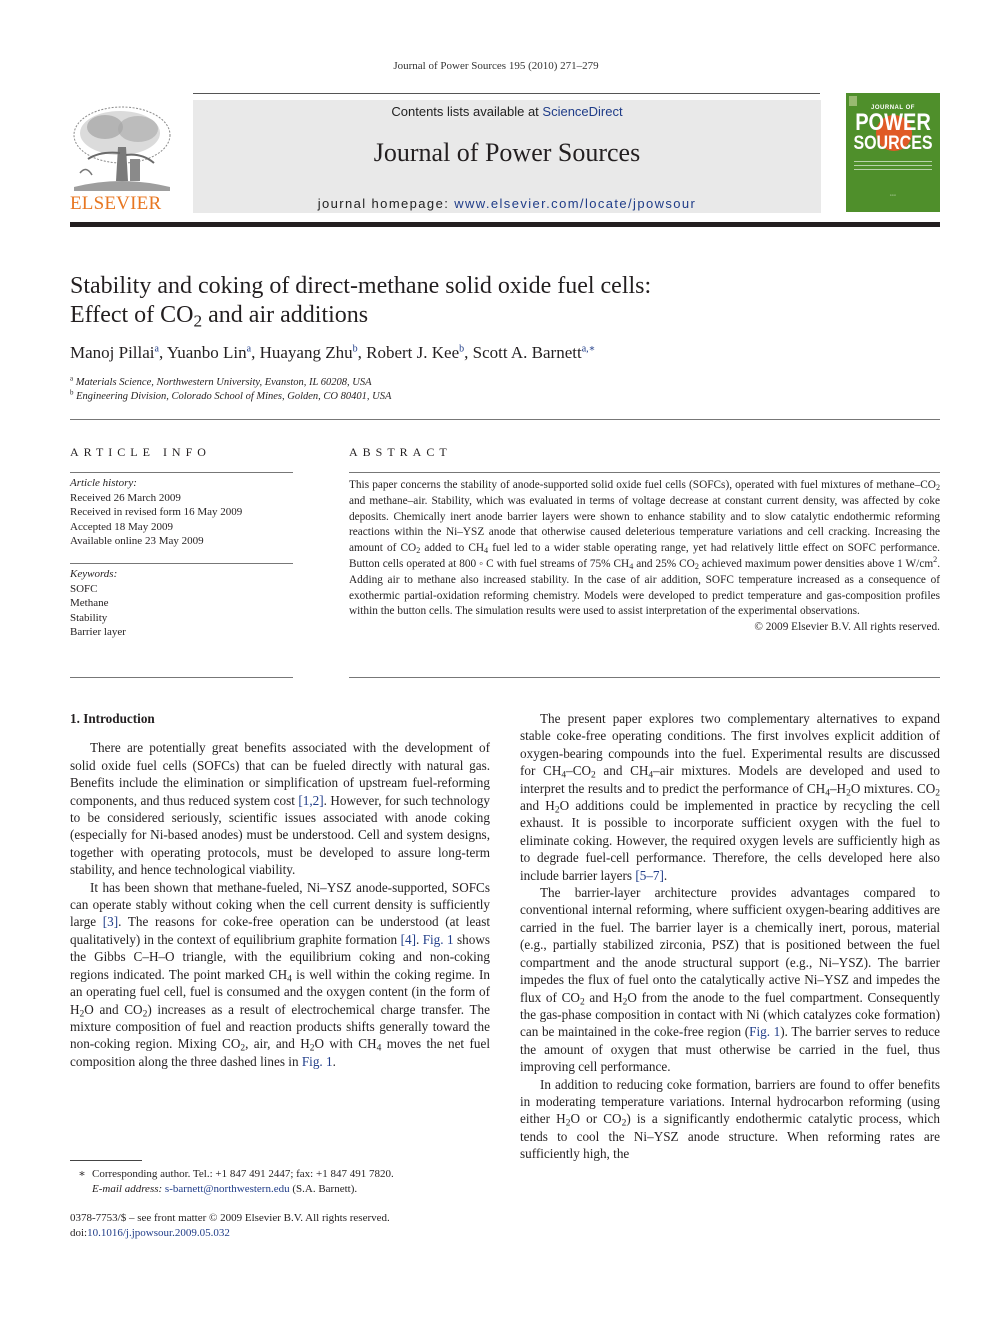 The width and height of the screenshot is (992, 1323). Describe the element at coordinates (408, 939) in the screenshot. I see `citation-link: [4]` at that location.